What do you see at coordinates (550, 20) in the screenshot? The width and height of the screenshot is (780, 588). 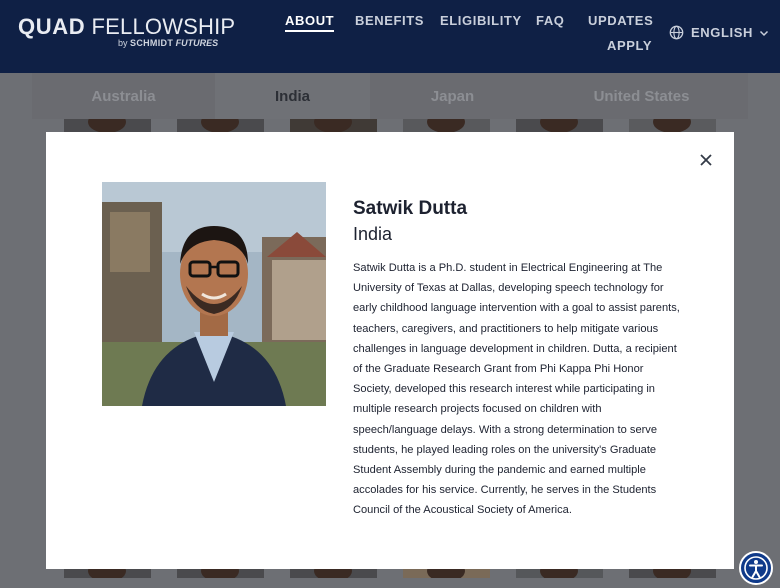 I see `nav-faq: FAQ` at bounding box center [550, 20].